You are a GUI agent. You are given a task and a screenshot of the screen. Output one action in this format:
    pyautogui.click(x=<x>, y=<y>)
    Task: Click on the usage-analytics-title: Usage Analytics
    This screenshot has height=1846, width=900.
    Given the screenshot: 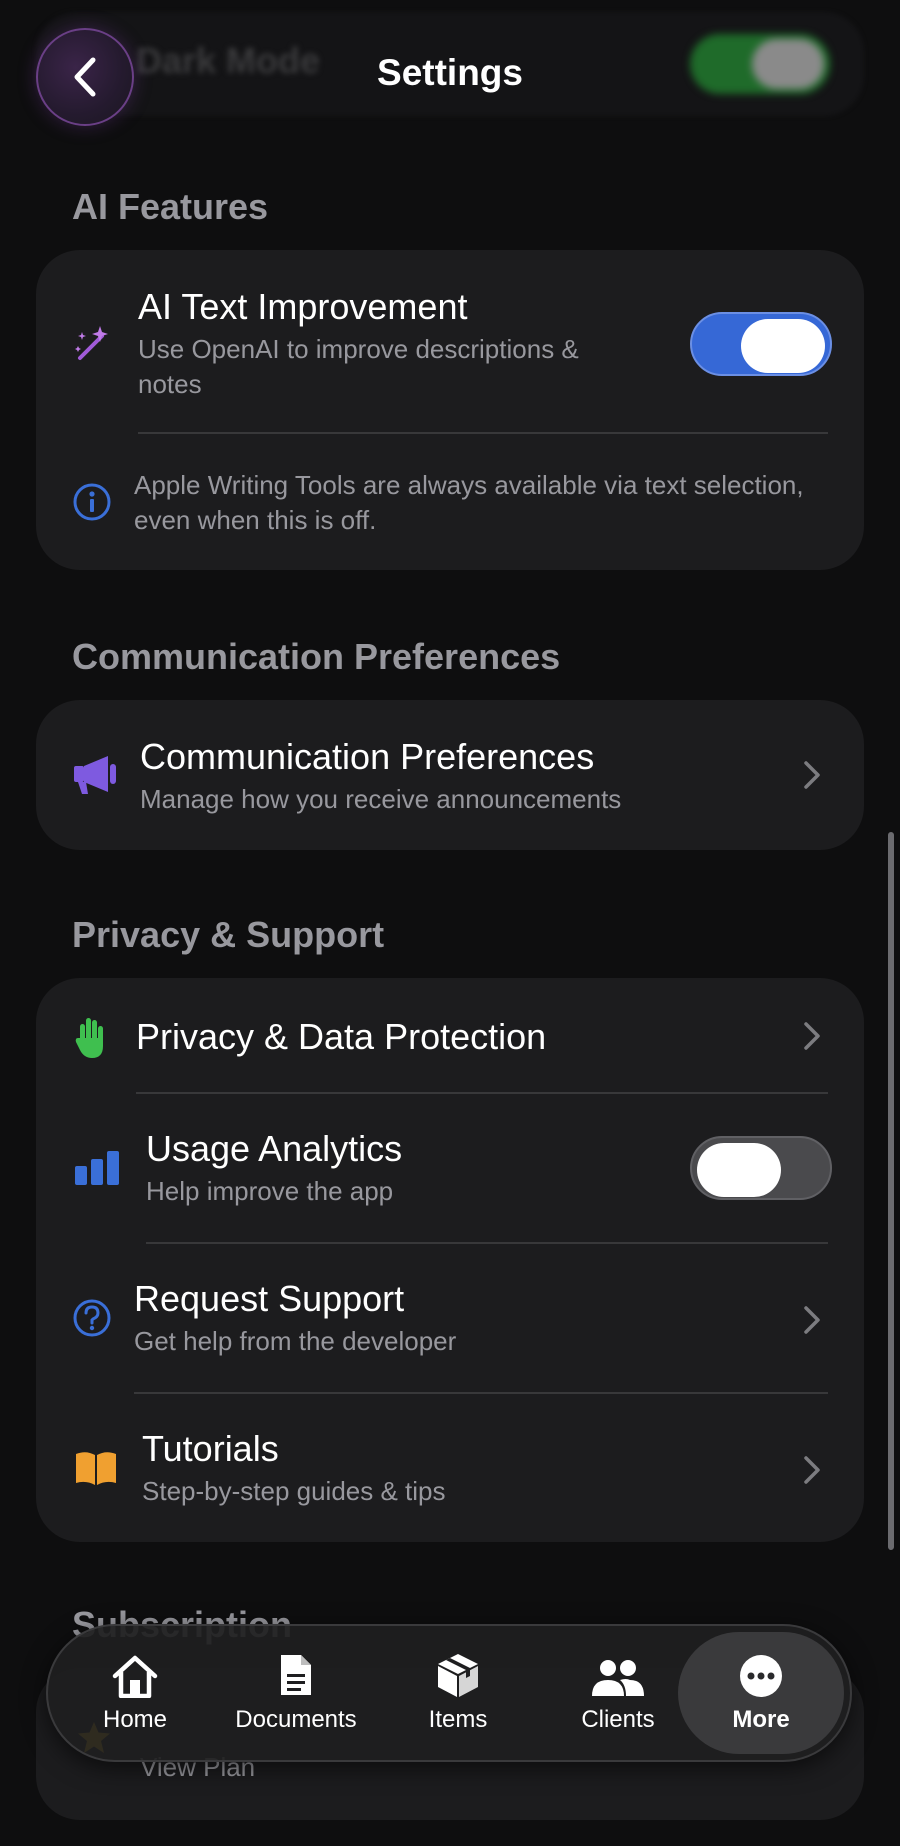 What is the action you would take?
    pyautogui.click(x=274, y=1148)
    